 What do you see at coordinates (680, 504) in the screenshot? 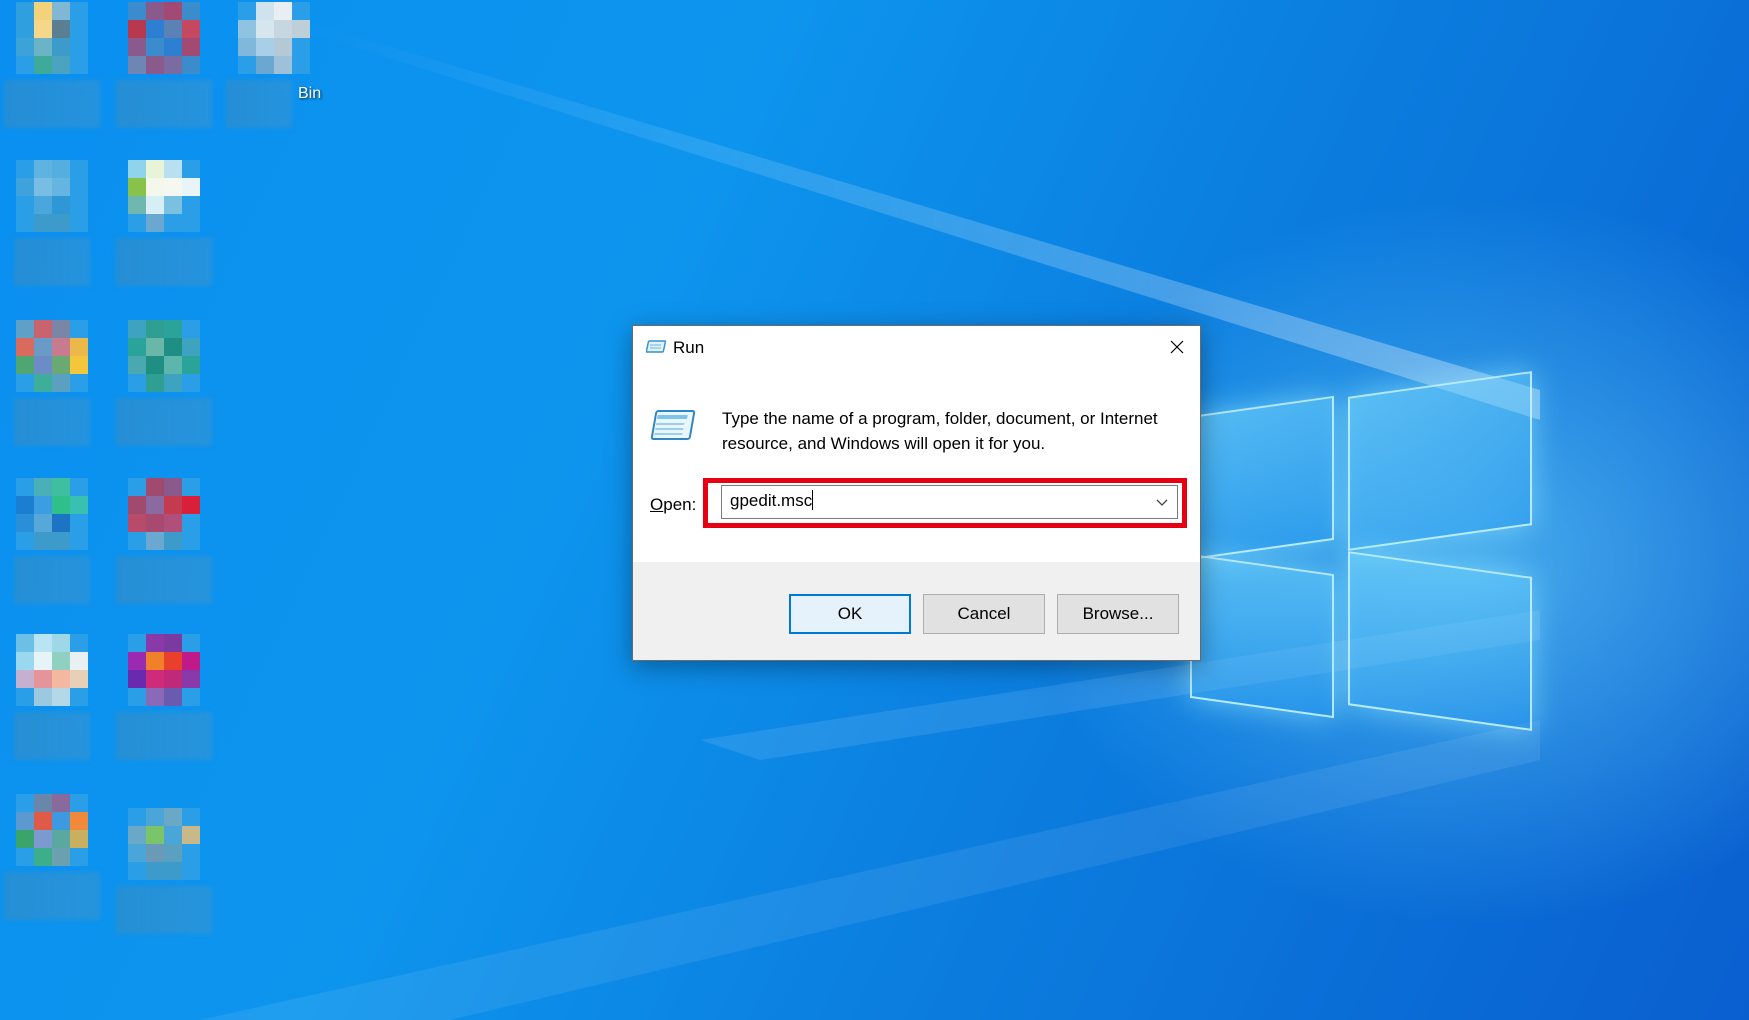
I see `open-label-text: pen:` at bounding box center [680, 504].